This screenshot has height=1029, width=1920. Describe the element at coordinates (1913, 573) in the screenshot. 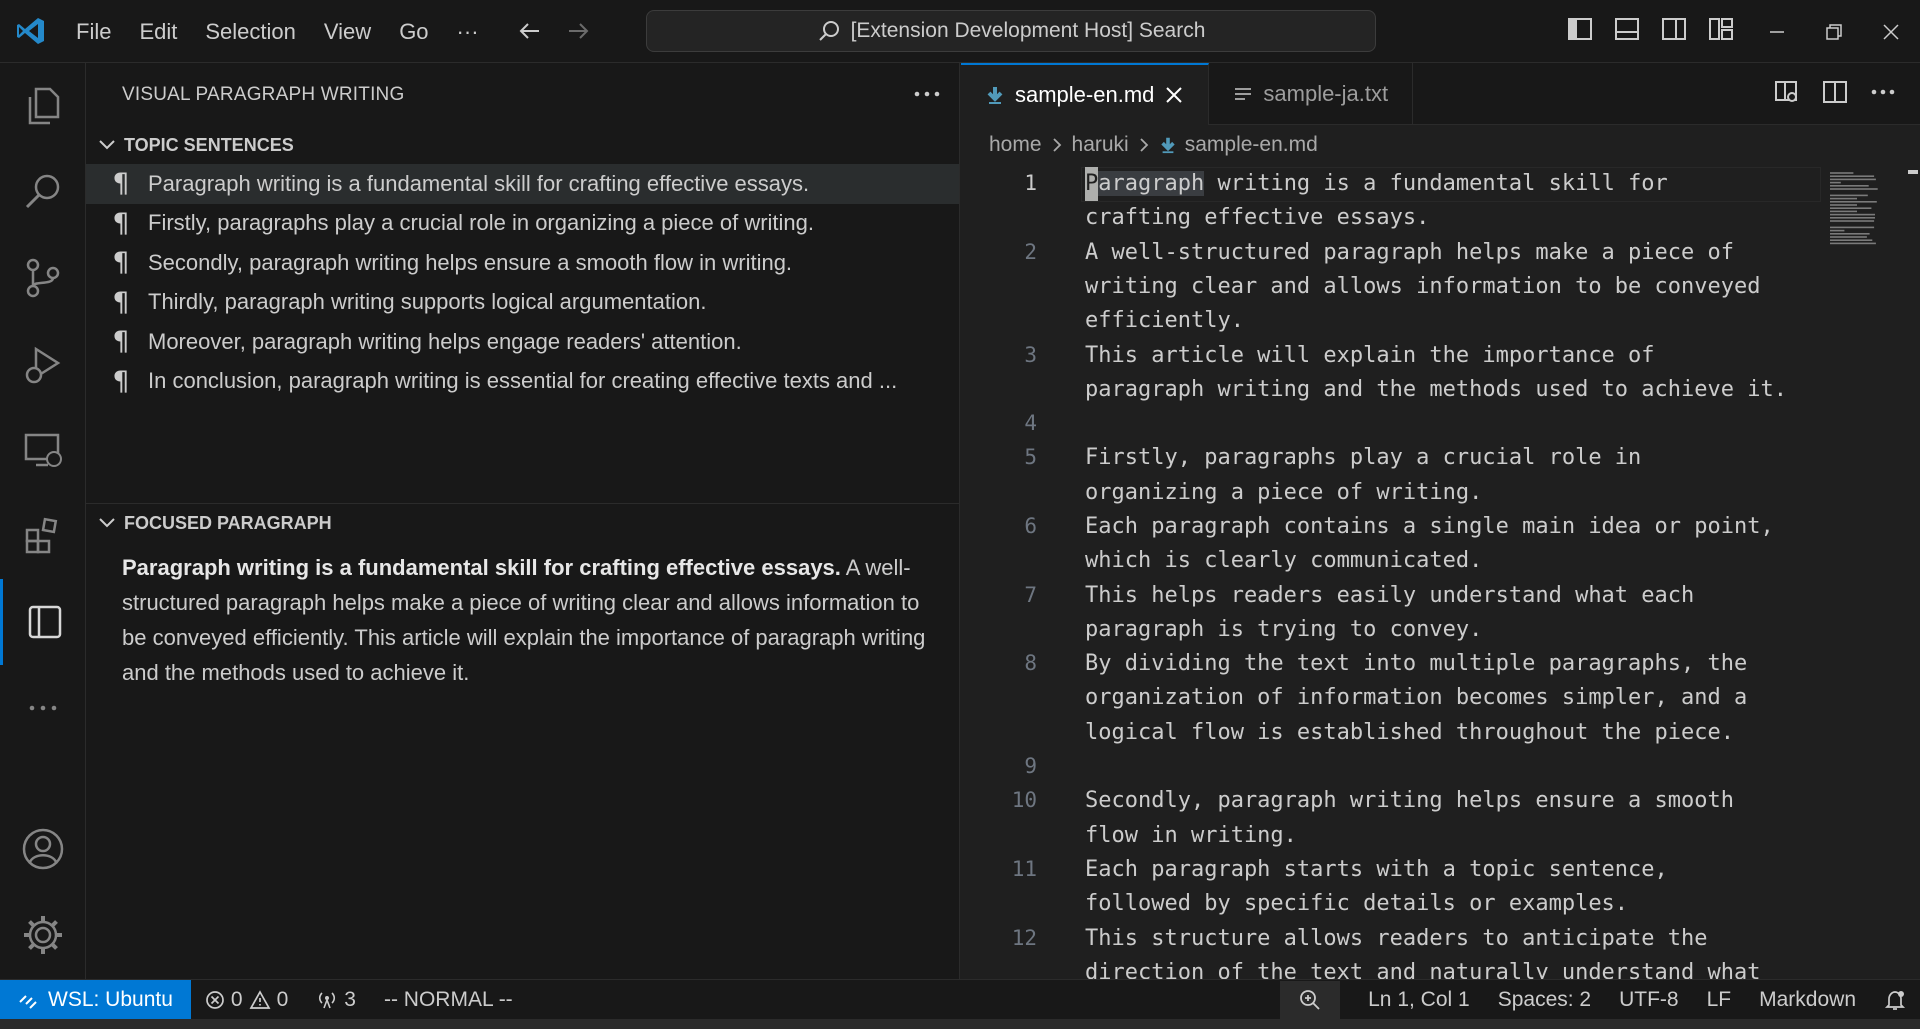

I see `vertical-scrollbar` at that location.